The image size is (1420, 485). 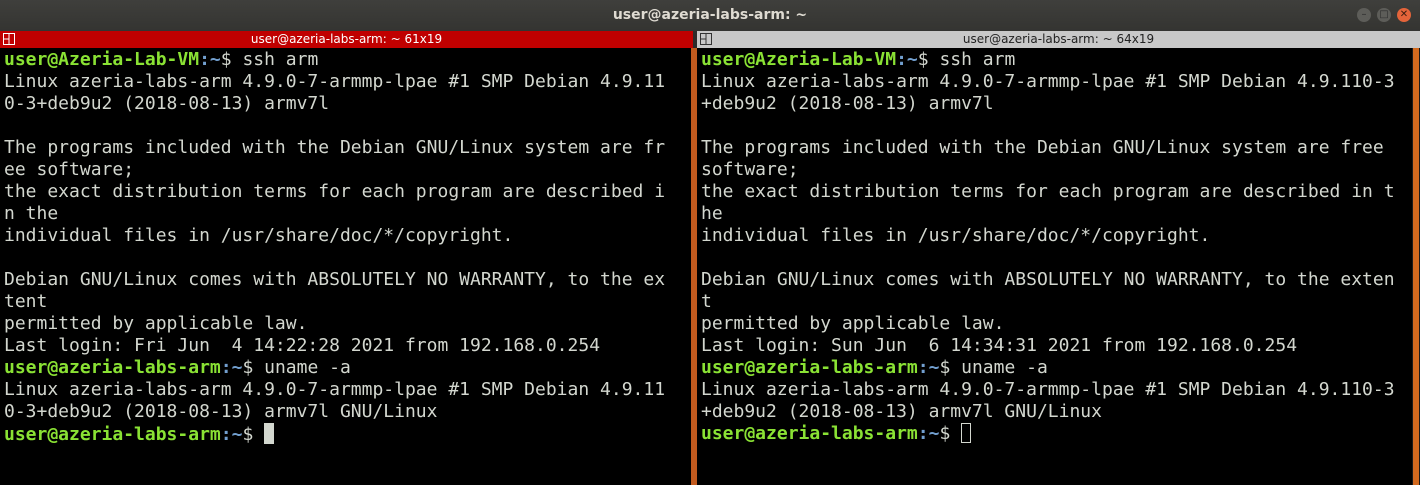 What do you see at coordinates (847, 103) in the screenshot?
I see `output-line: +deb9u2 (2018-08-13) armv7l` at bounding box center [847, 103].